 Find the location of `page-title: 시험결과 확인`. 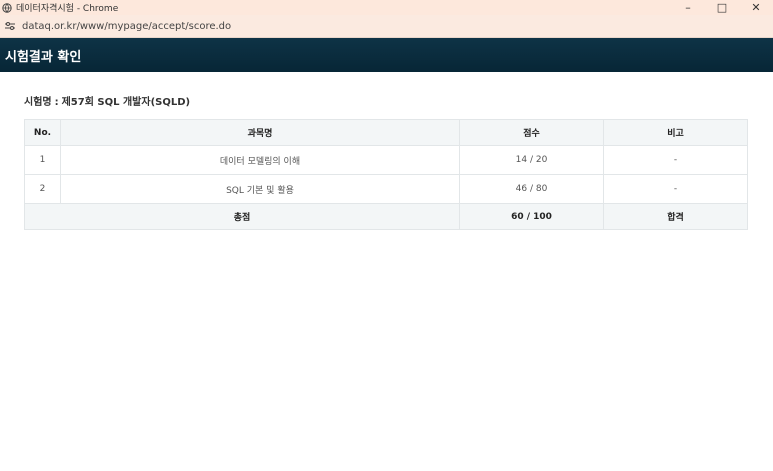

page-title: 시험결과 확인 is located at coordinates (43, 57).